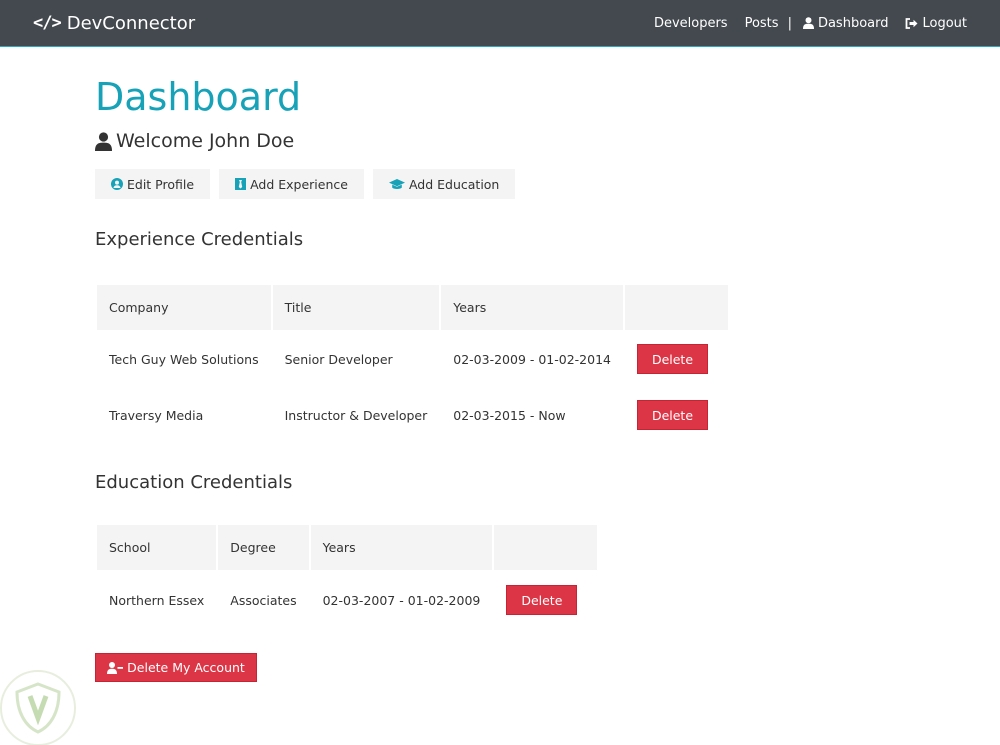  I want to click on column-header-company: Company, so click(184, 307).